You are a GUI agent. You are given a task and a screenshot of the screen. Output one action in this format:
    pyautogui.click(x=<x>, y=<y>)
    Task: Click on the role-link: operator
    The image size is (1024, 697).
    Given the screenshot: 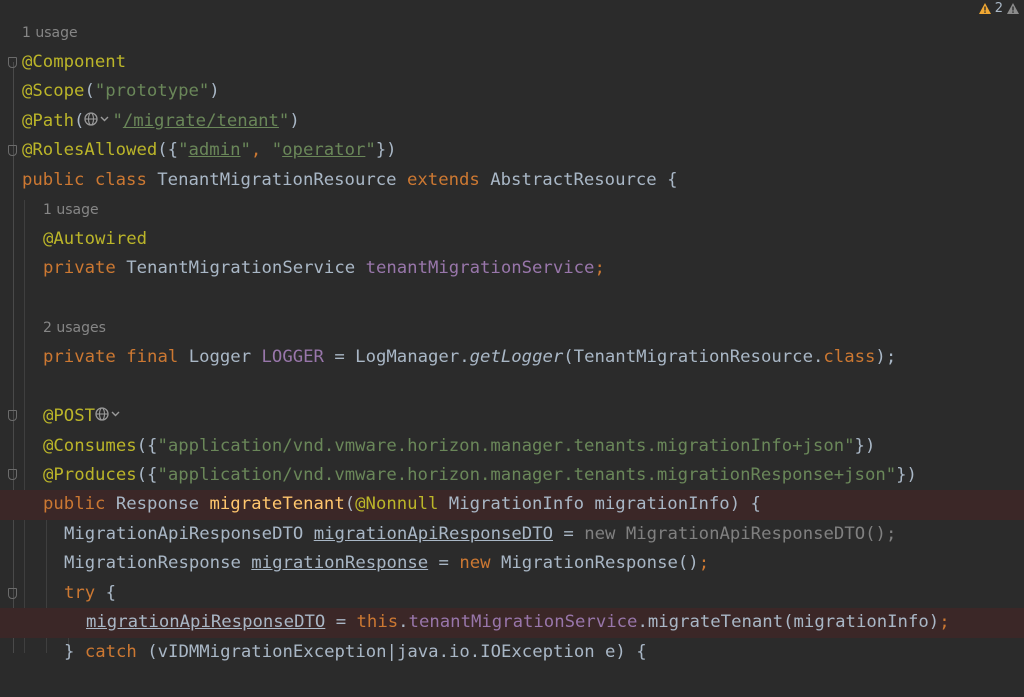 What is the action you would take?
    pyautogui.click(x=323, y=150)
    